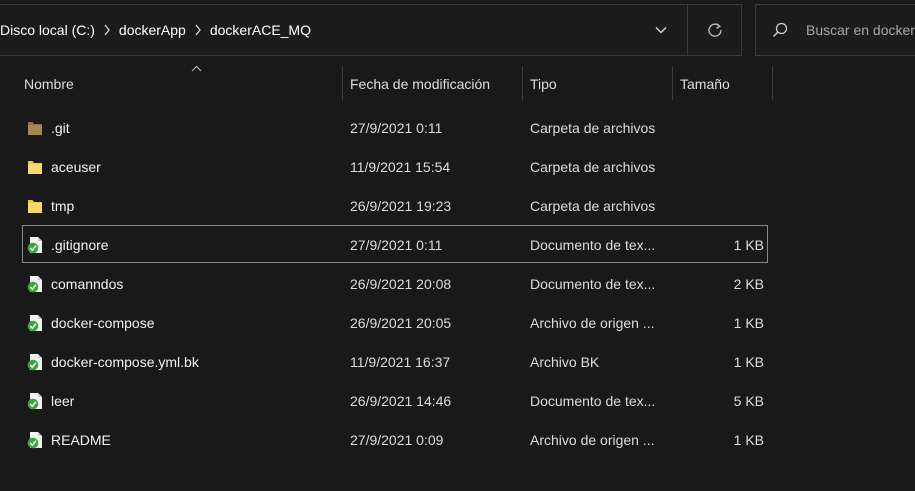  What do you see at coordinates (103, 323) in the screenshot?
I see `file-name: docker-compose` at bounding box center [103, 323].